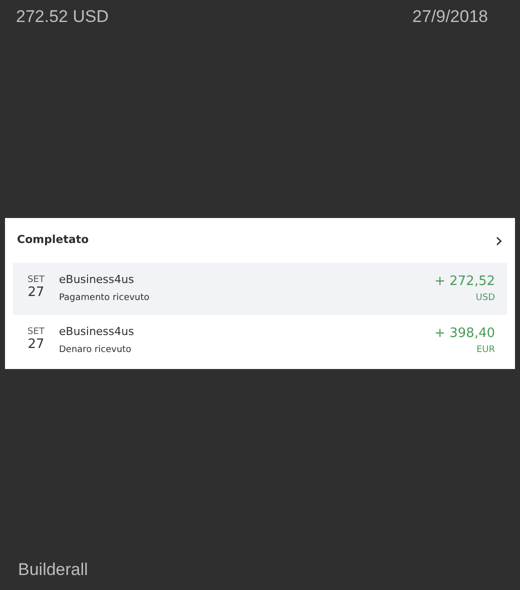  I want to click on amount-text: 272.52 USD, so click(62, 17).